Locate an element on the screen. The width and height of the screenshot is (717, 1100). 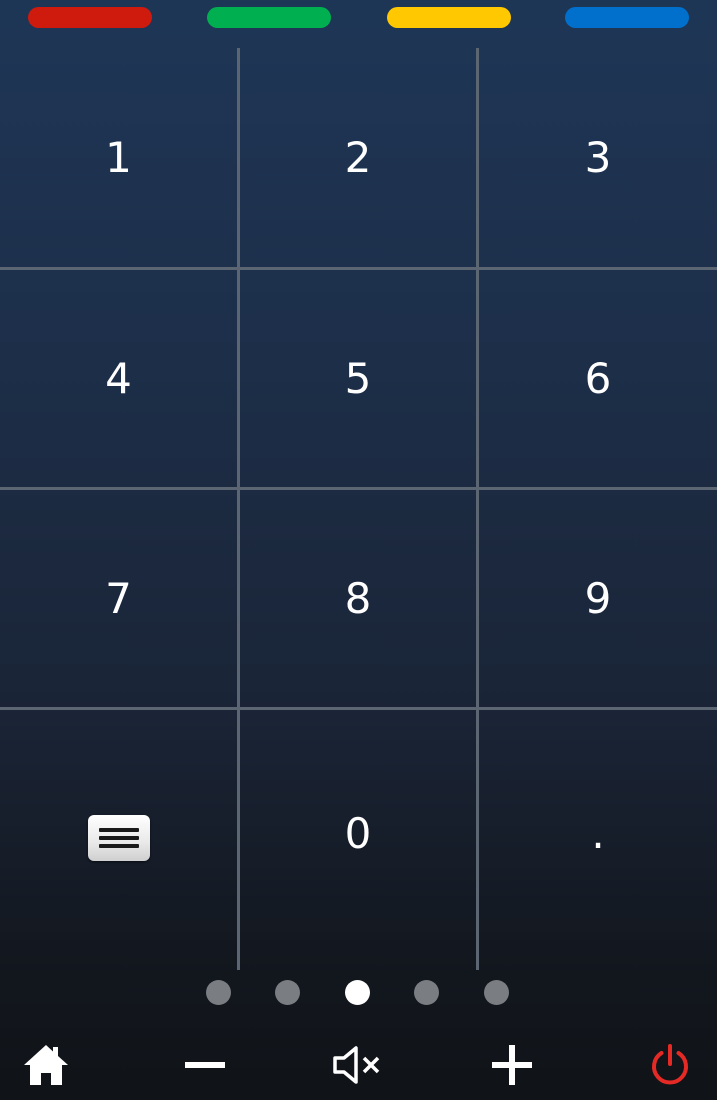
key-5: 5 is located at coordinates (358, 378).